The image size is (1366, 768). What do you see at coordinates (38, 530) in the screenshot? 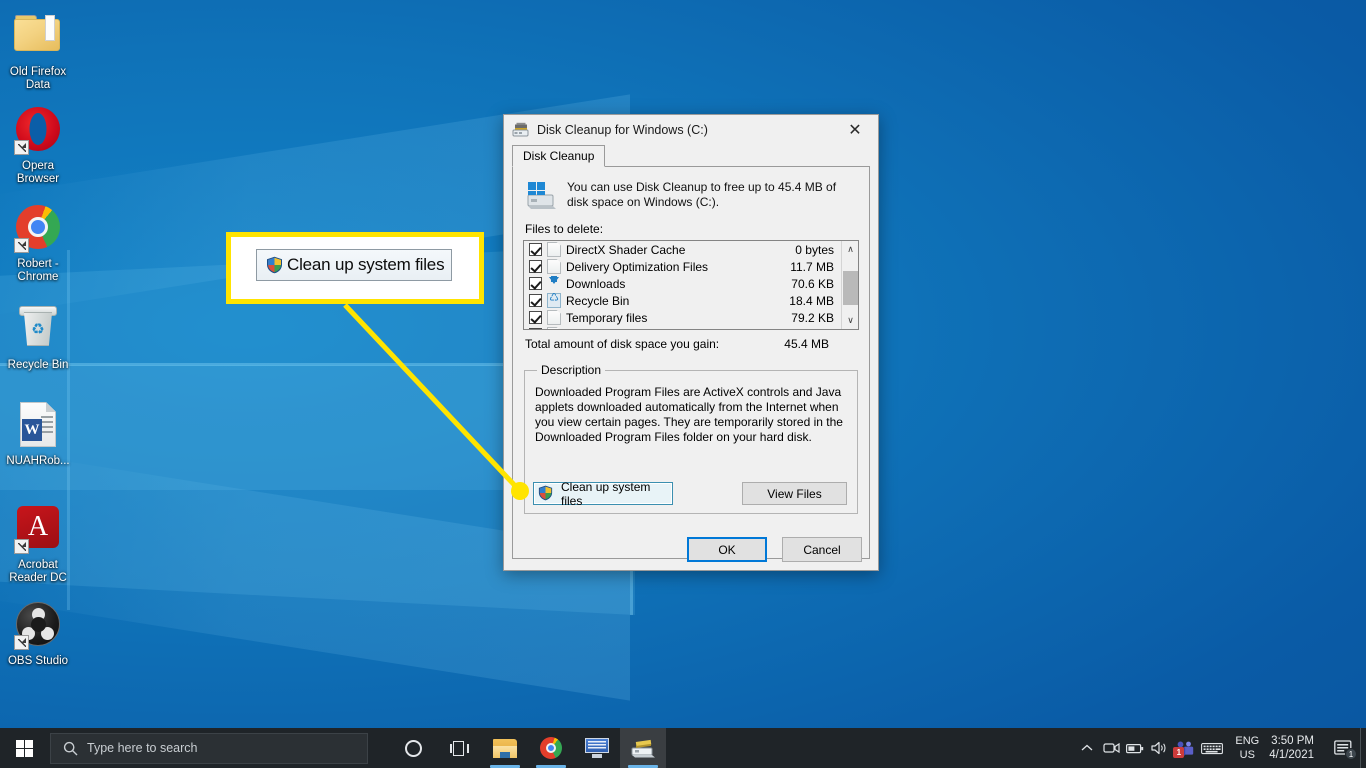
I see `acrobat-icon` at bounding box center [38, 530].